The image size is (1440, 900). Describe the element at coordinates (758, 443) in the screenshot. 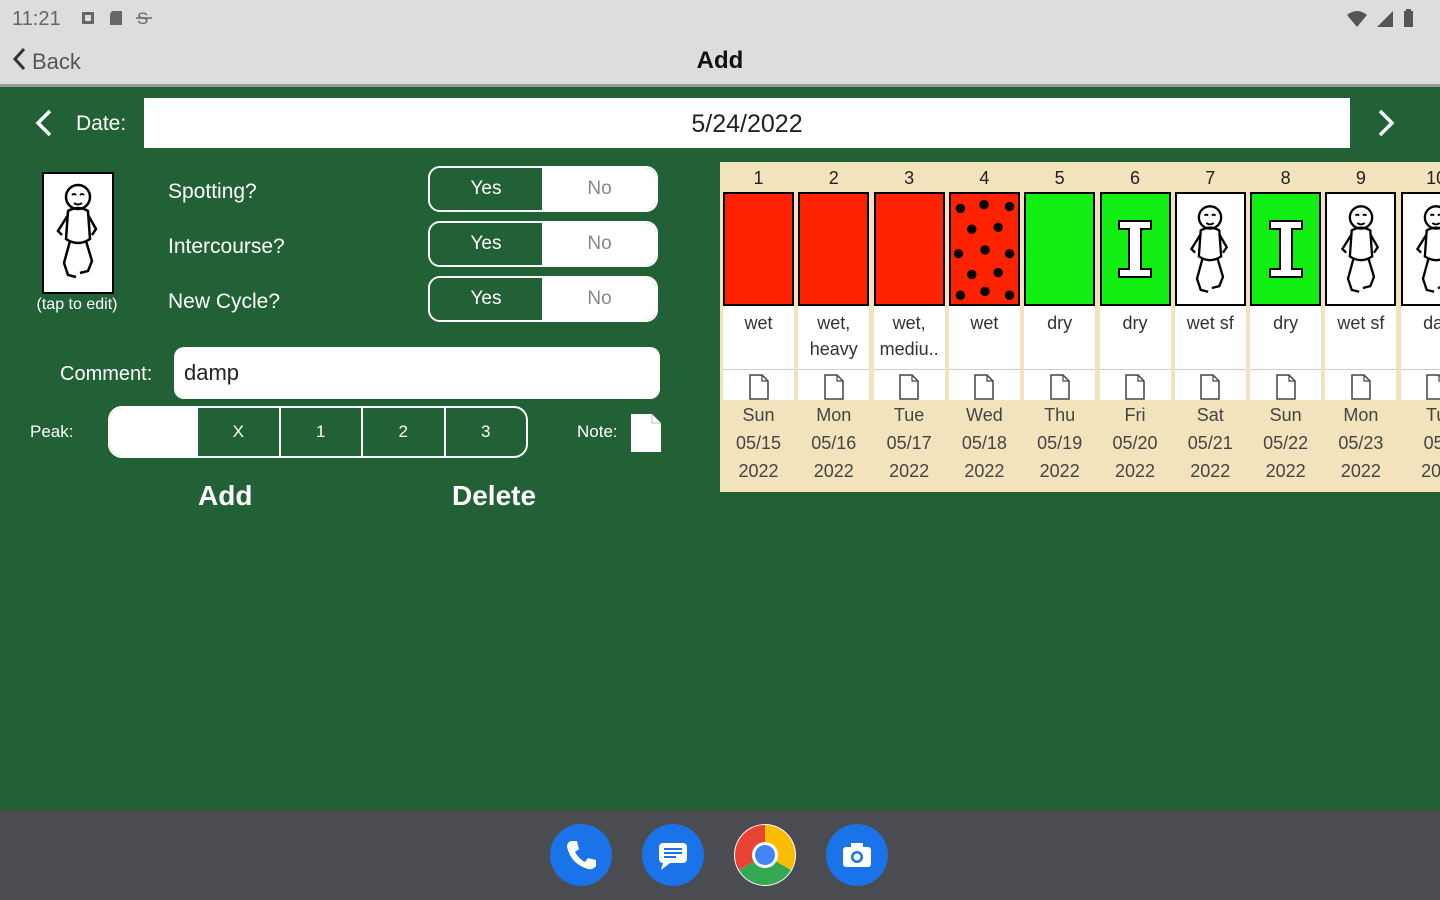

I see `day-date: 05/15` at that location.